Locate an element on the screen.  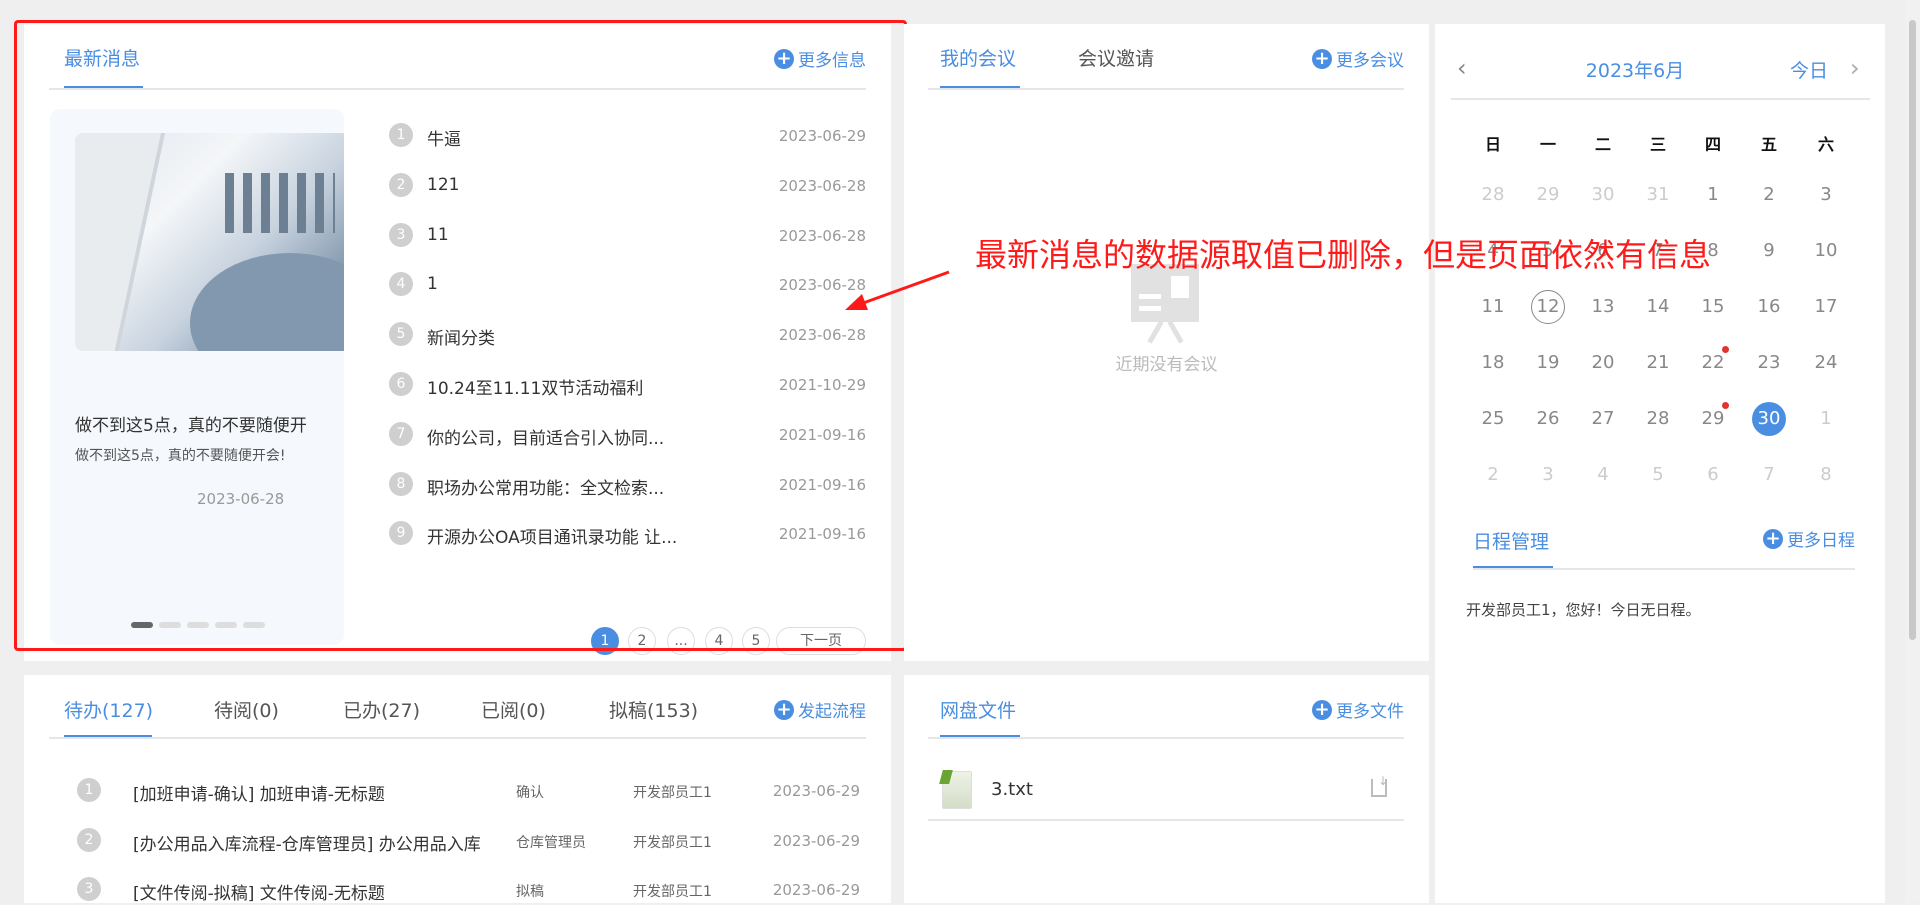
calendar-day: 18 is located at coordinates (1493, 363).